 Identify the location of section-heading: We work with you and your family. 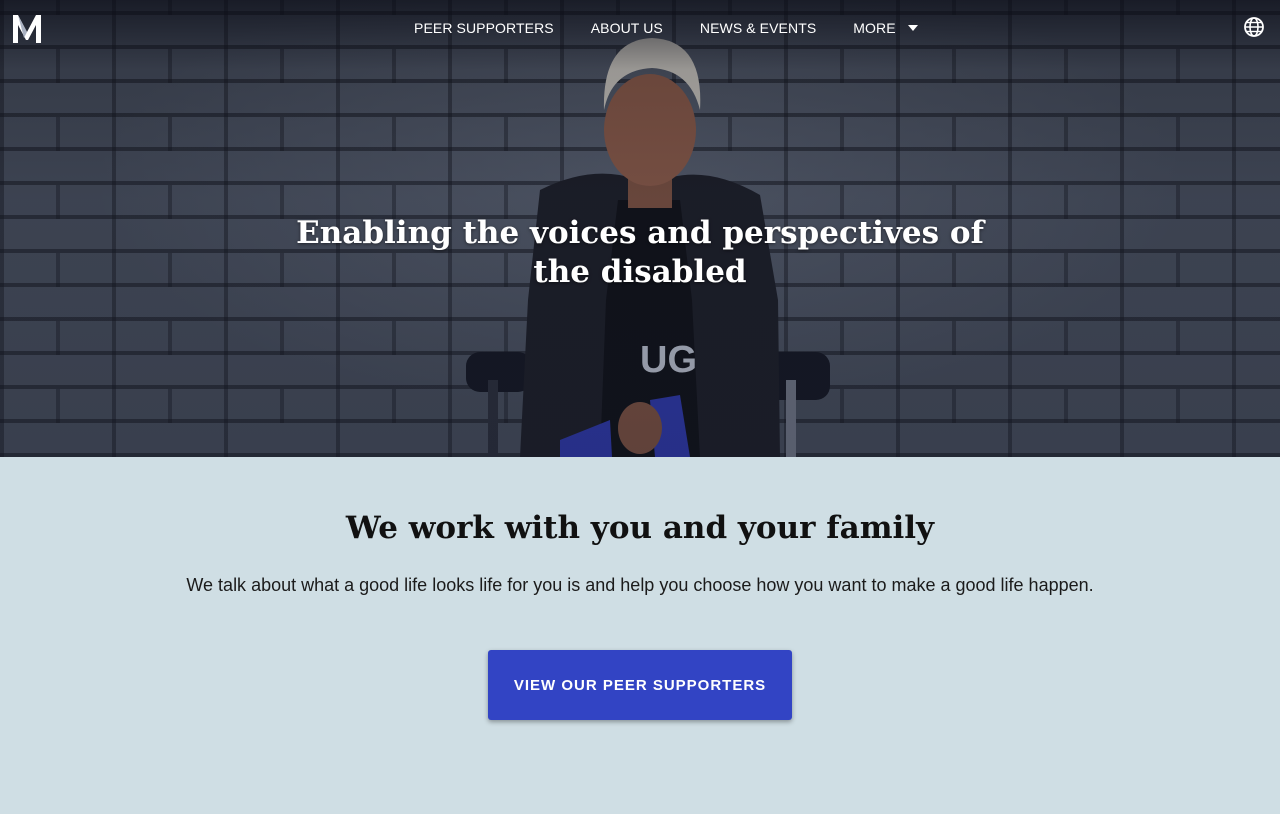
(640, 528).